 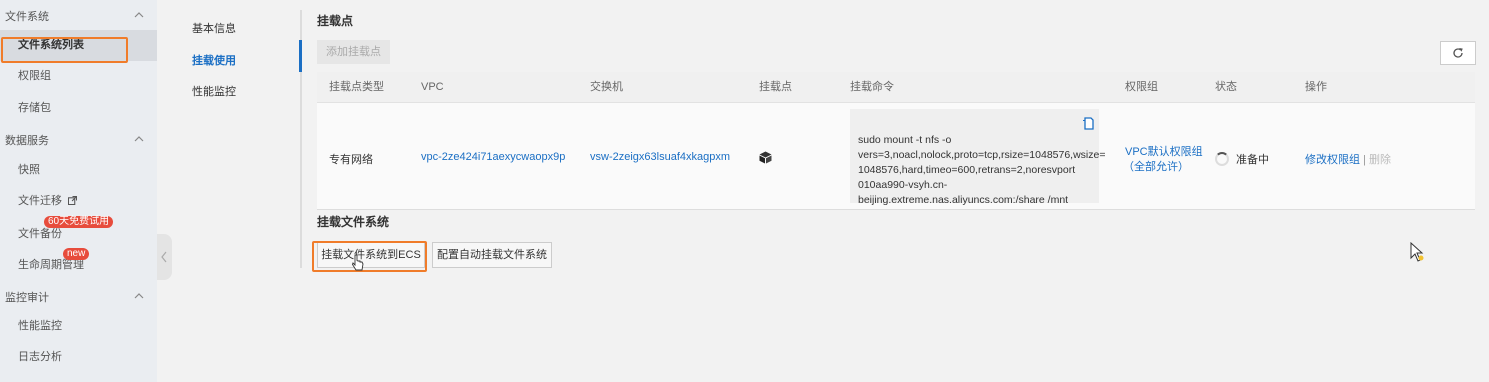 What do you see at coordinates (353, 52) in the screenshot?
I see `add-mount-point-button: 添加挂载点` at bounding box center [353, 52].